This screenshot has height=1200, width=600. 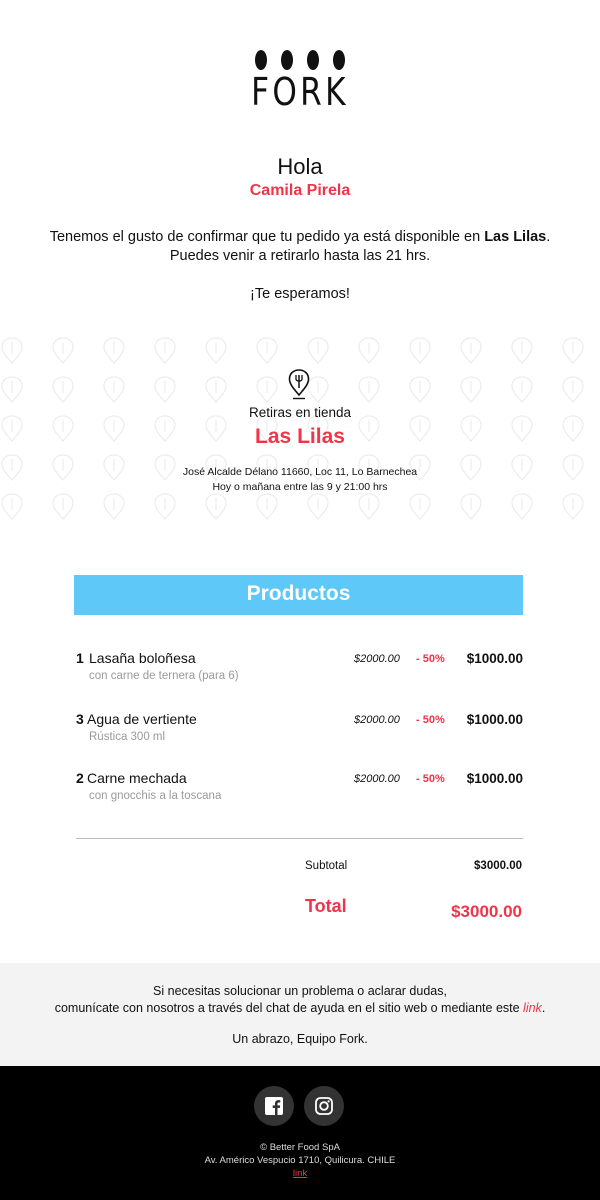 I want to click on subtotal-value: $3000.00, so click(x=498, y=866).